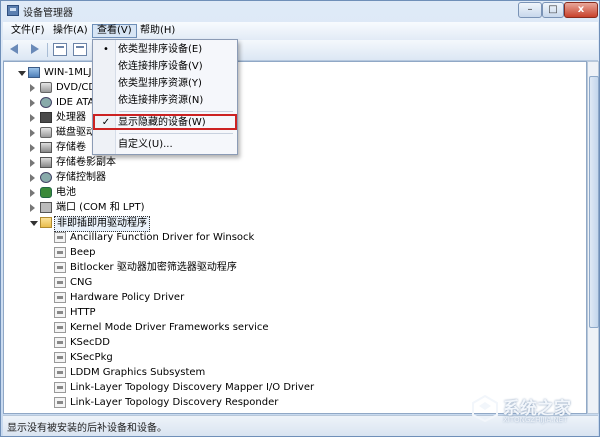 Image resolution: width=600 pixels, height=437 pixels. Describe the element at coordinates (71, 72) in the screenshot. I see `tree-root-label: WIN-1MLJB` at that location.